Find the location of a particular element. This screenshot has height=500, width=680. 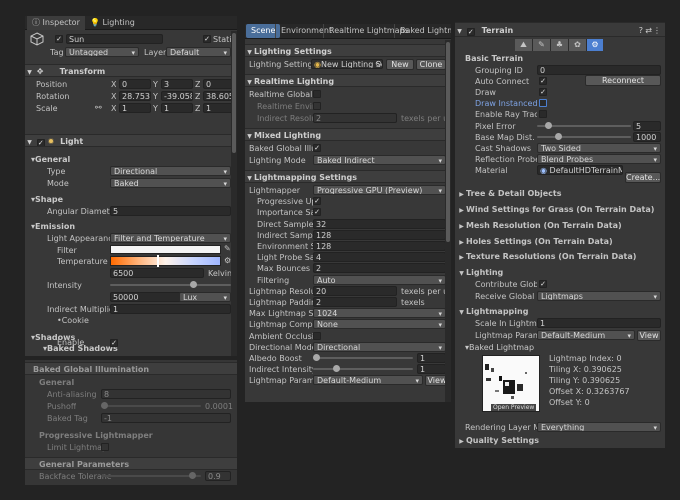

light-type-dropdown: Directional is located at coordinates (170, 171).